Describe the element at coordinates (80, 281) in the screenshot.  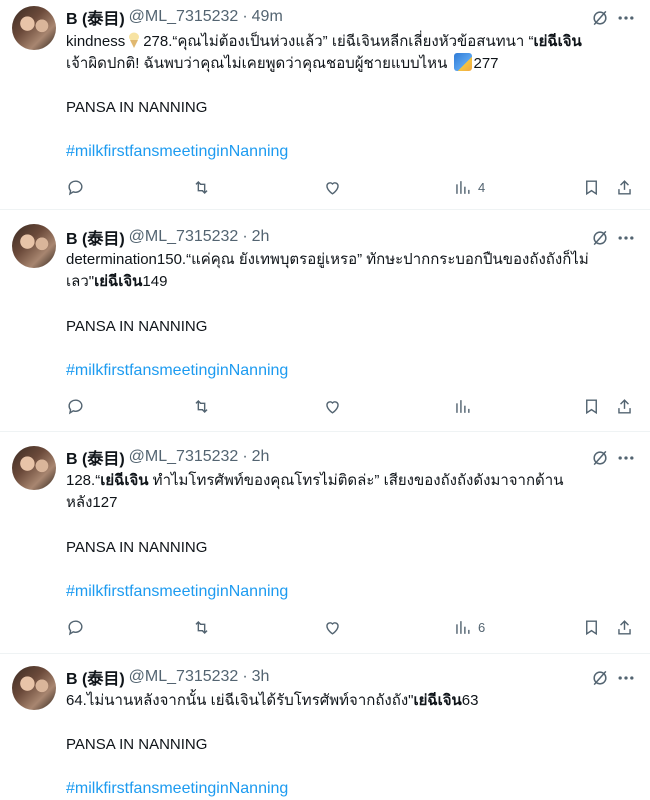
I see `tweet-text-part: เลว"` at that location.